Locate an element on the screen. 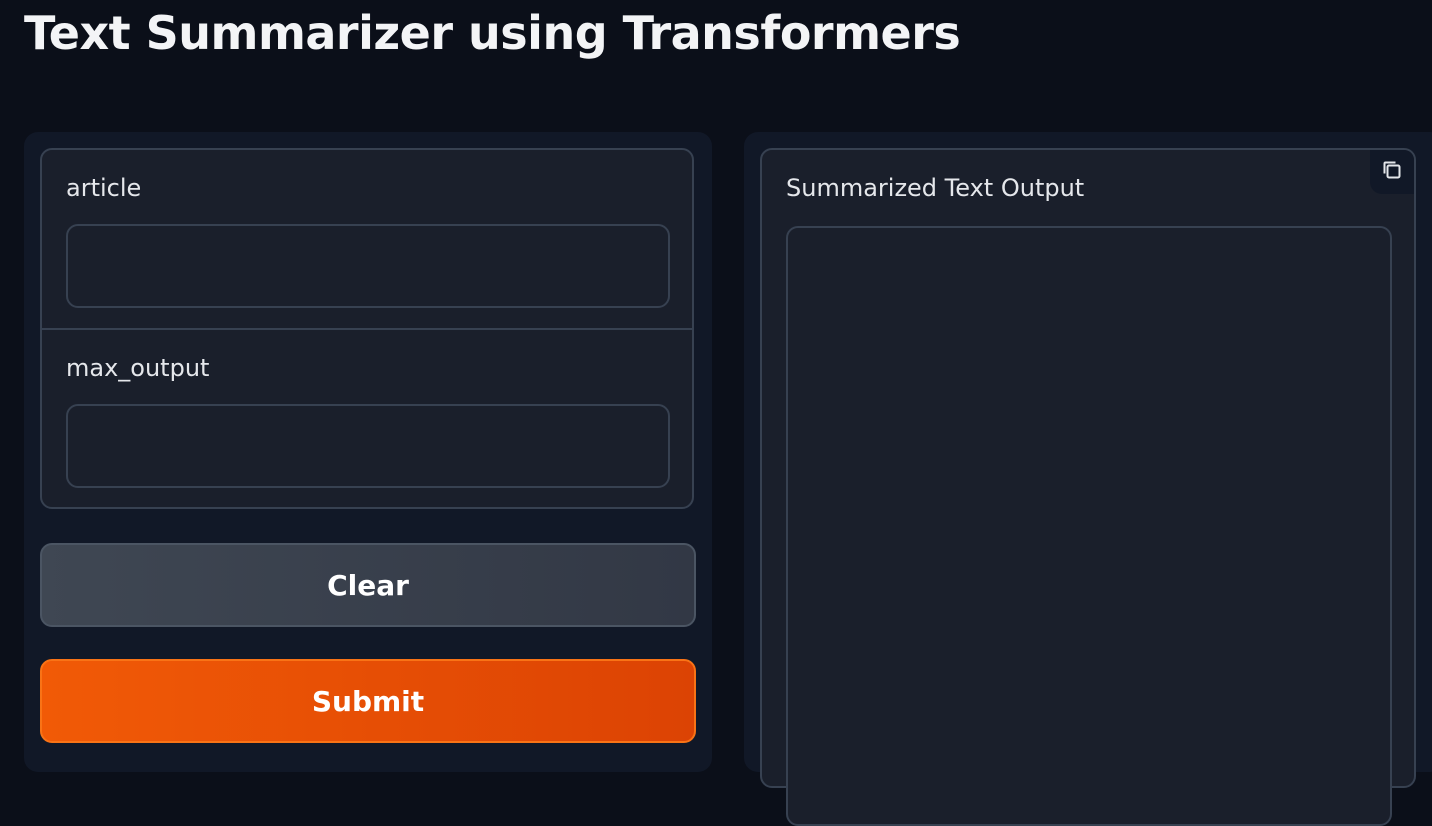 This screenshot has height=826, width=1432. submit-button: Submit is located at coordinates (368, 701).